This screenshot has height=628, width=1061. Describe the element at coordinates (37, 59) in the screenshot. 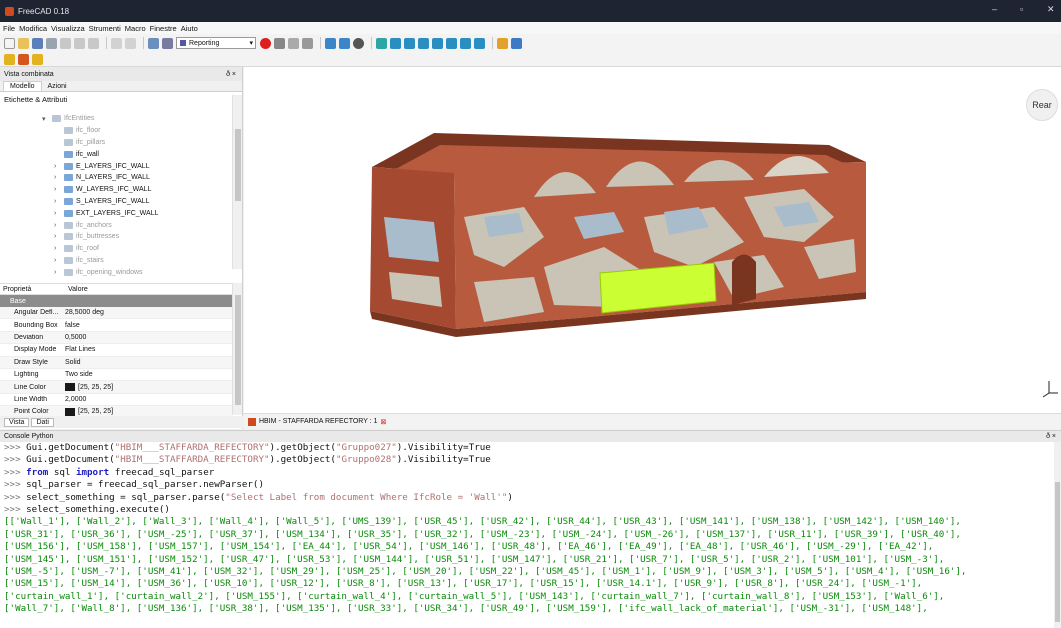

I see `reporting-export-icon` at that location.